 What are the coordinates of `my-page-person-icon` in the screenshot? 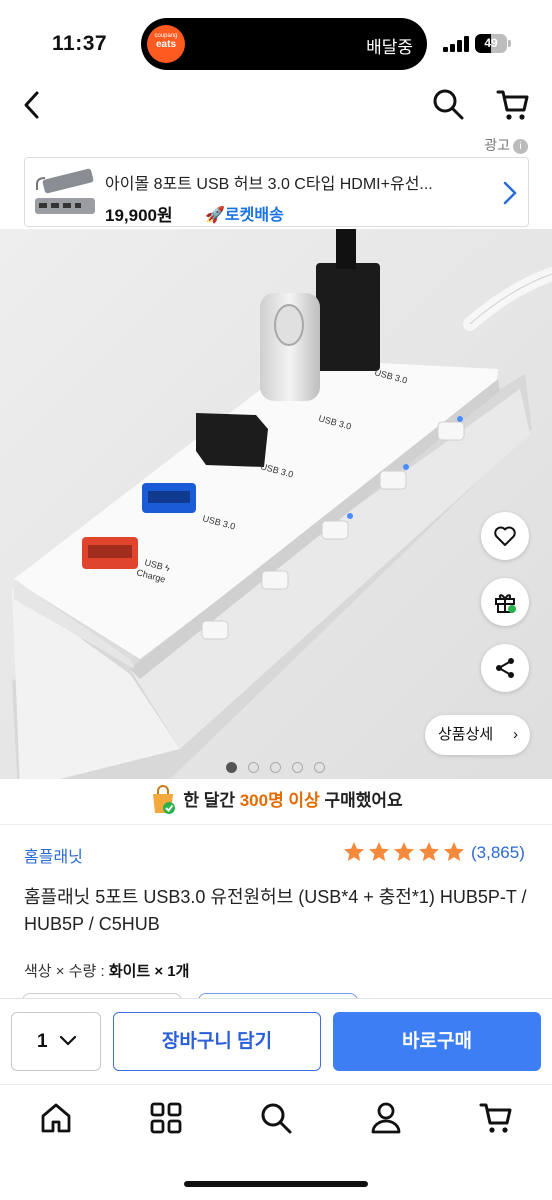 It's located at (386, 1118).